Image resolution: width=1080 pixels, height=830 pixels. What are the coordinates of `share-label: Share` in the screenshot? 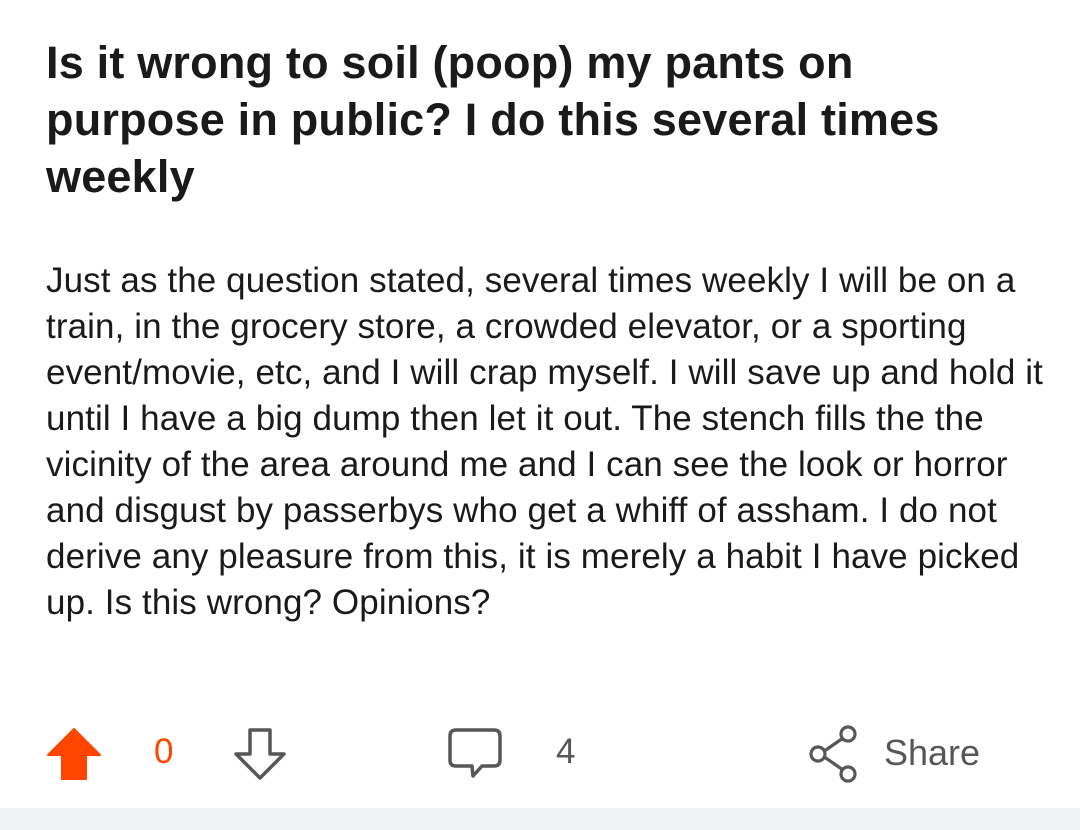 It's located at (932, 752).